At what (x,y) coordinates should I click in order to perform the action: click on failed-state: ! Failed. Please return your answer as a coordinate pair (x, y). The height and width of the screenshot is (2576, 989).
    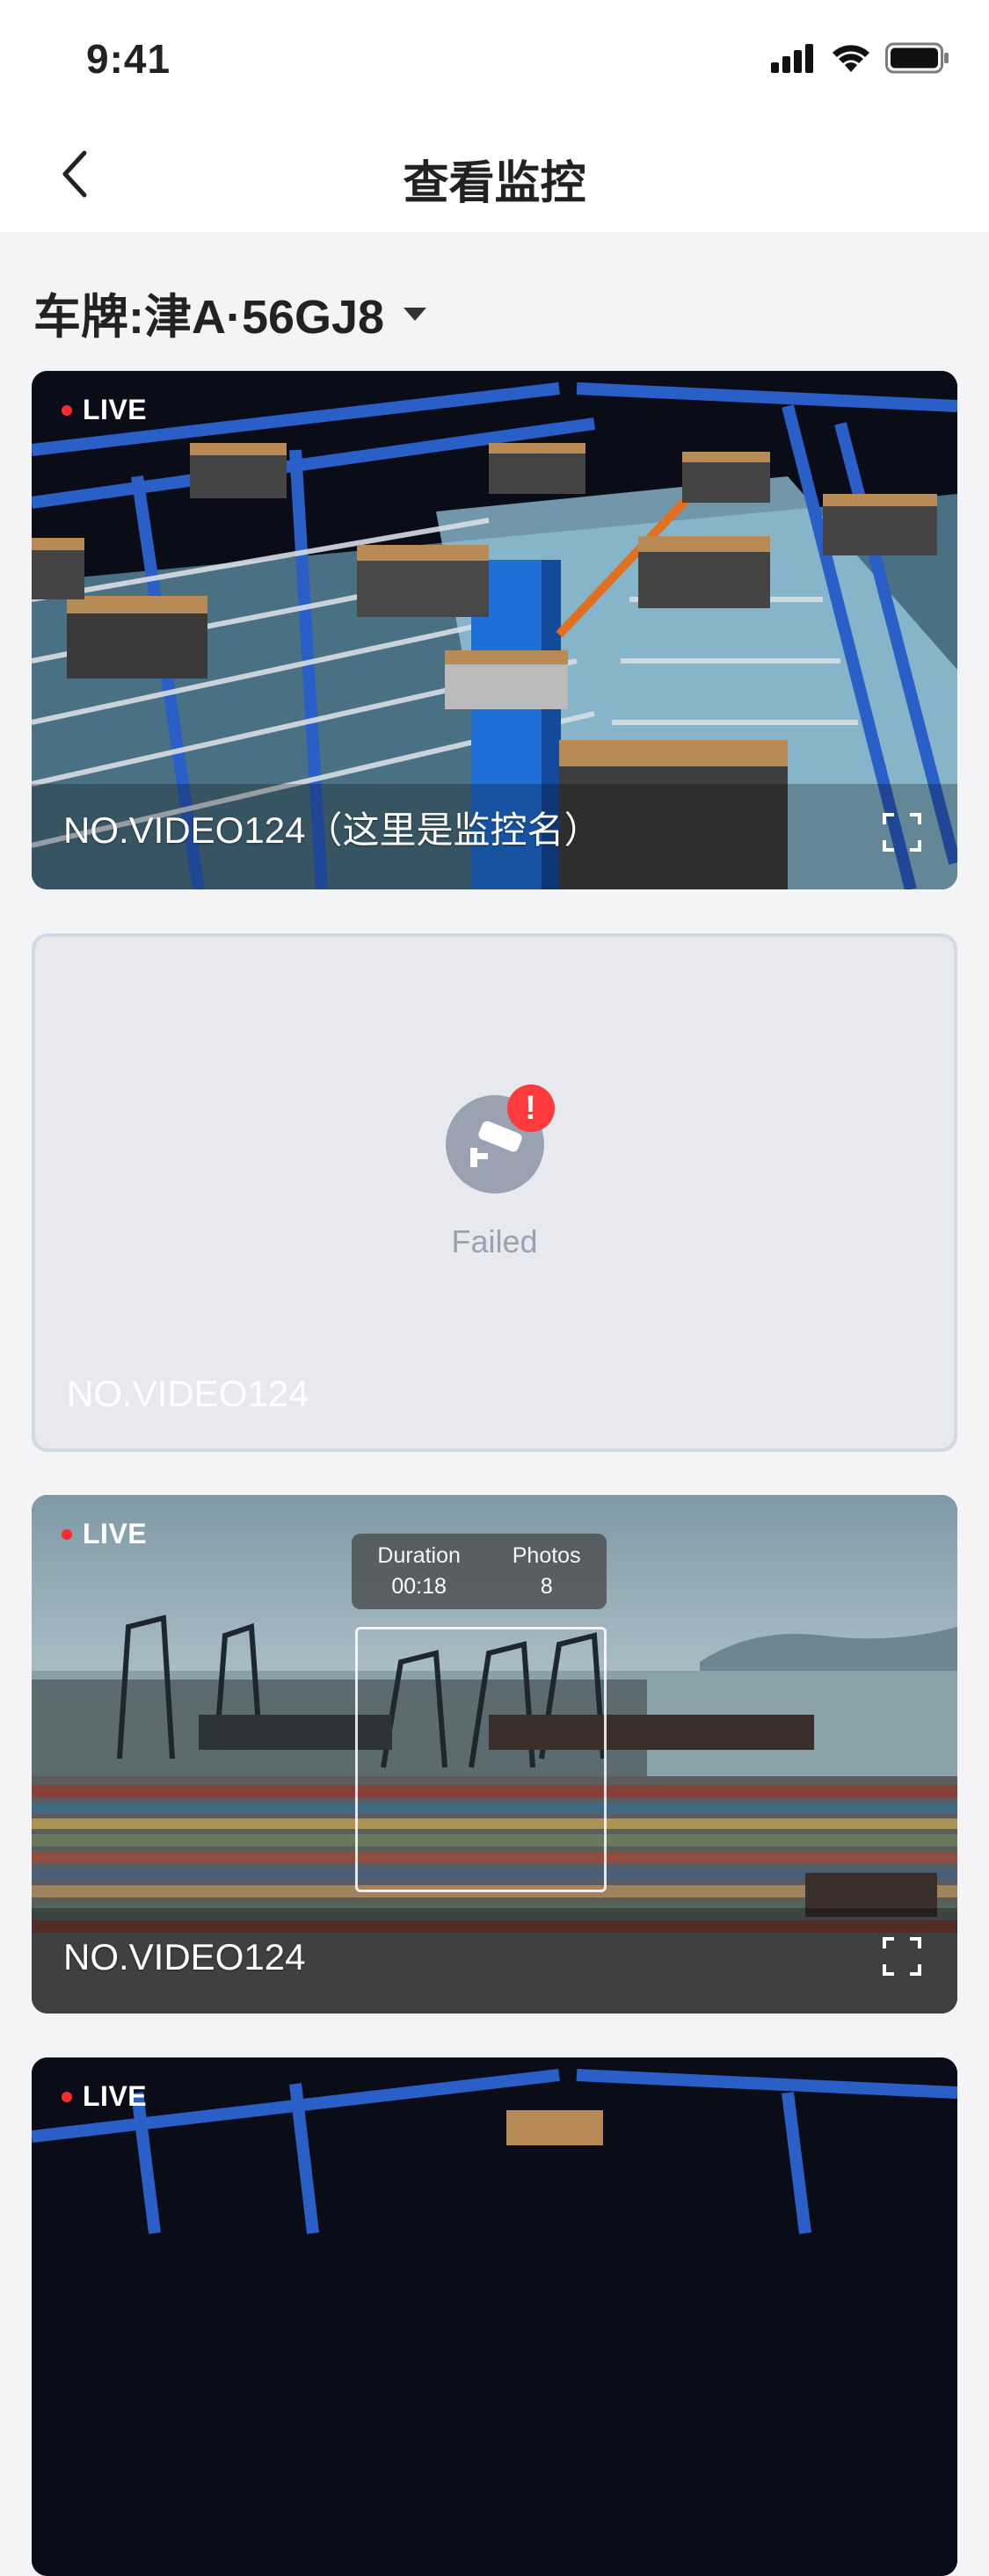
    Looking at the image, I should click on (494, 1172).